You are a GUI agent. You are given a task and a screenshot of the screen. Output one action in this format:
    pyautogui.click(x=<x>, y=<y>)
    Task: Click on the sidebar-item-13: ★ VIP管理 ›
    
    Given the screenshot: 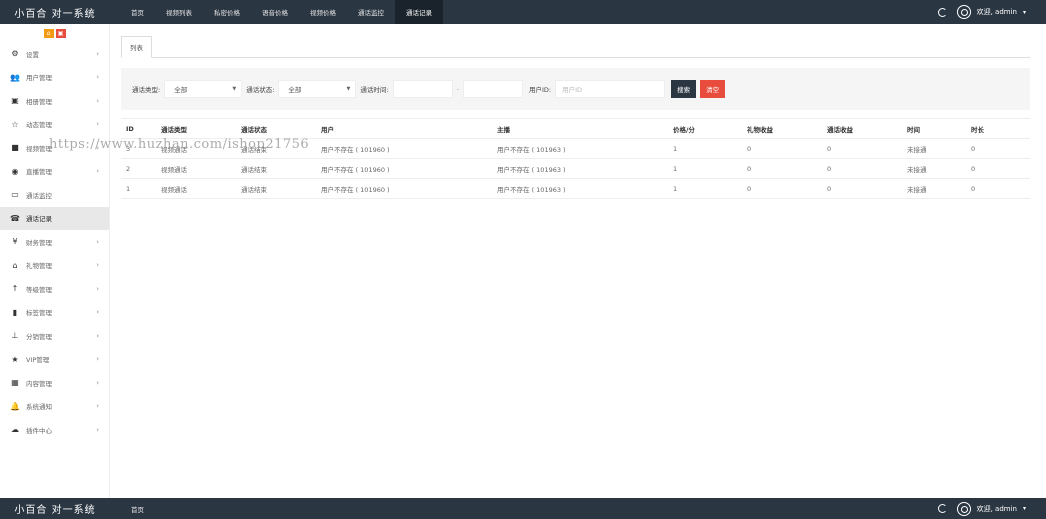 What is the action you would take?
    pyautogui.click(x=54, y=360)
    